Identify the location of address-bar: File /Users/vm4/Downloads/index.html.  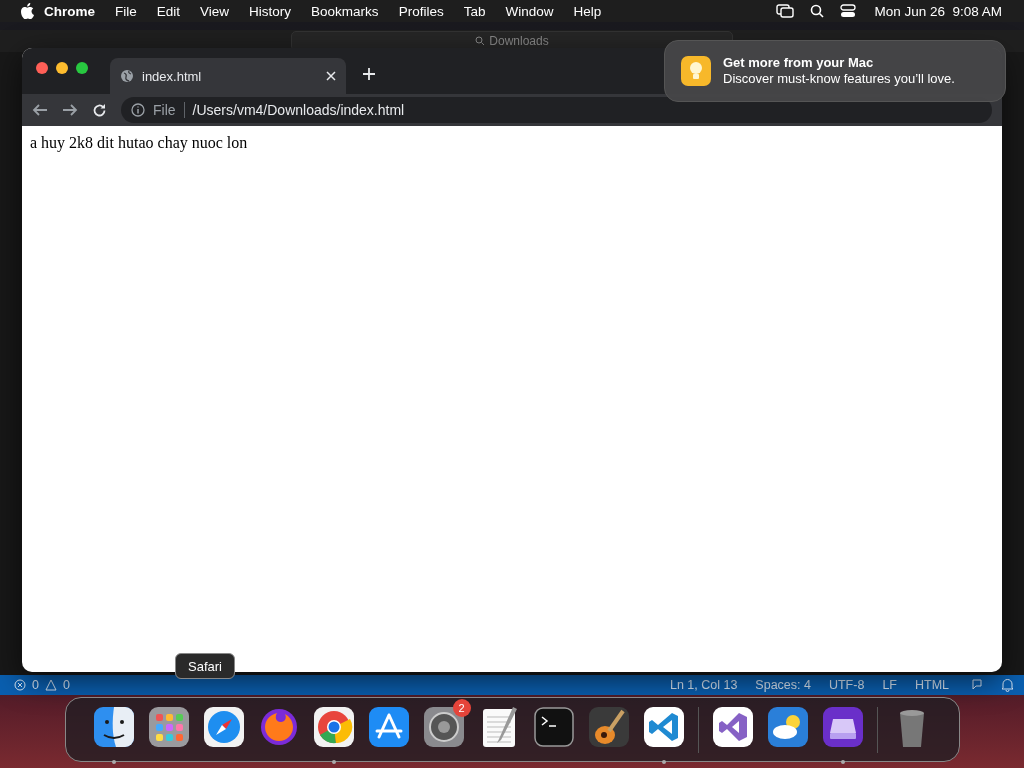
(556, 110).